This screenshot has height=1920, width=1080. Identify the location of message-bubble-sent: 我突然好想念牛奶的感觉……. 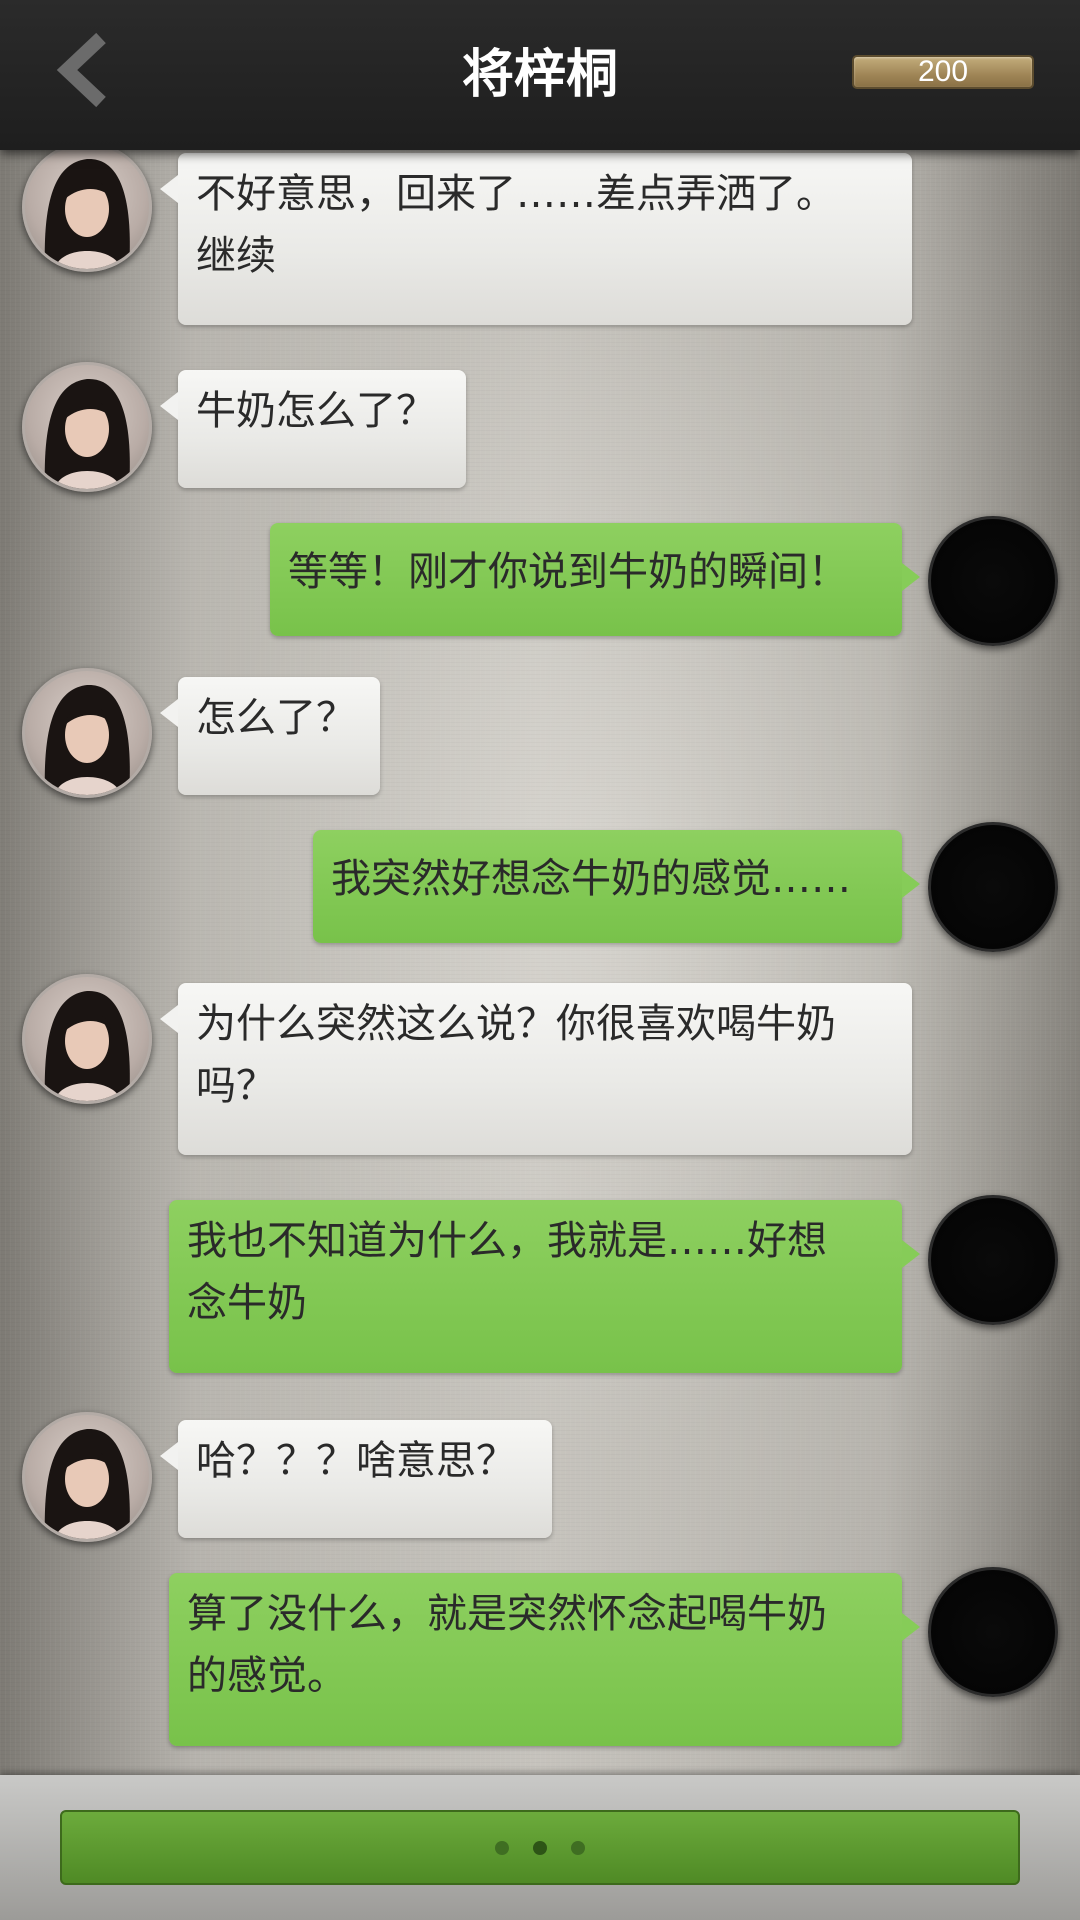
(616, 886).